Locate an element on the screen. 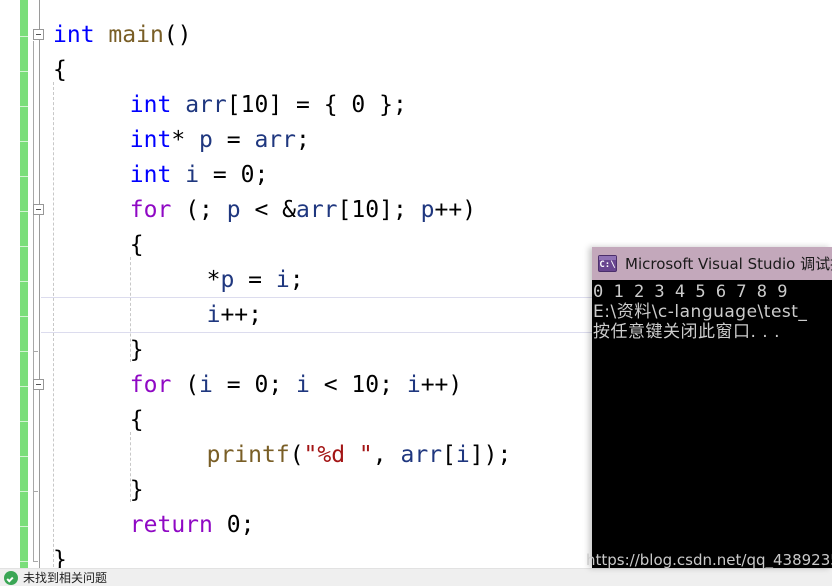  code-line: for (; p < &arr[10]; p++) is located at coordinates (303, 210).